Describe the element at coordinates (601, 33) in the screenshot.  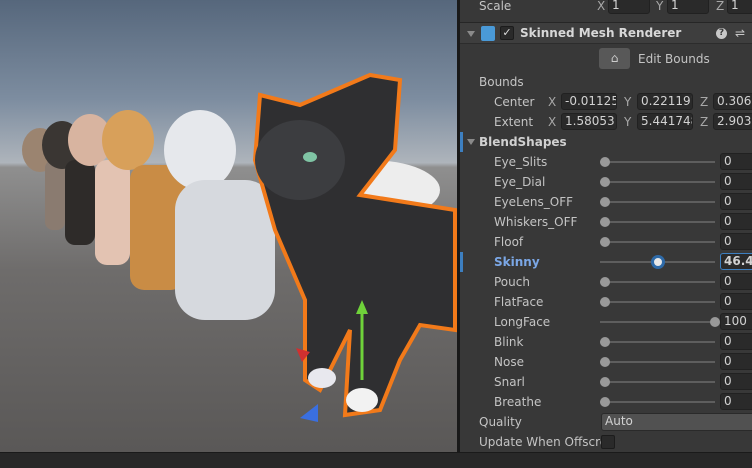
I see `component-title: Skinned Mesh Renderer` at that location.